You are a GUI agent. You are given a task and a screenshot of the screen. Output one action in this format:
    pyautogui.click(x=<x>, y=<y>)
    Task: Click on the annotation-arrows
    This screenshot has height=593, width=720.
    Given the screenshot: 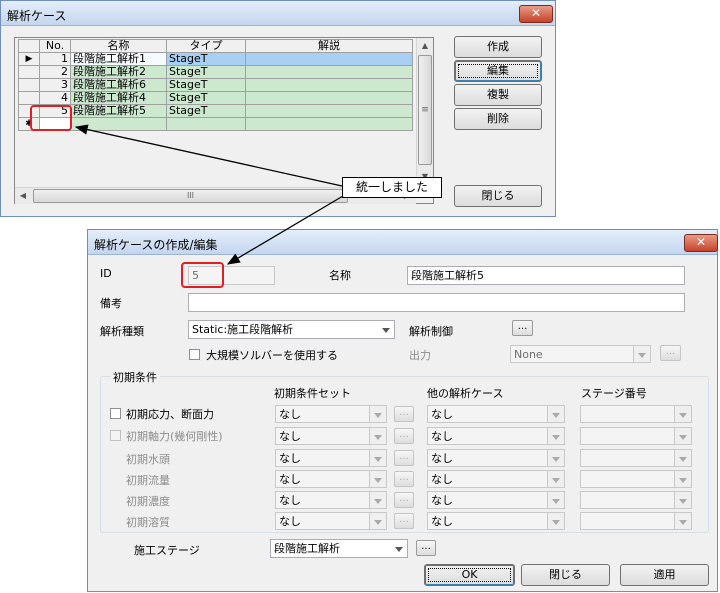 What is the action you would take?
    pyautogui.click(x=209, y=194)
    